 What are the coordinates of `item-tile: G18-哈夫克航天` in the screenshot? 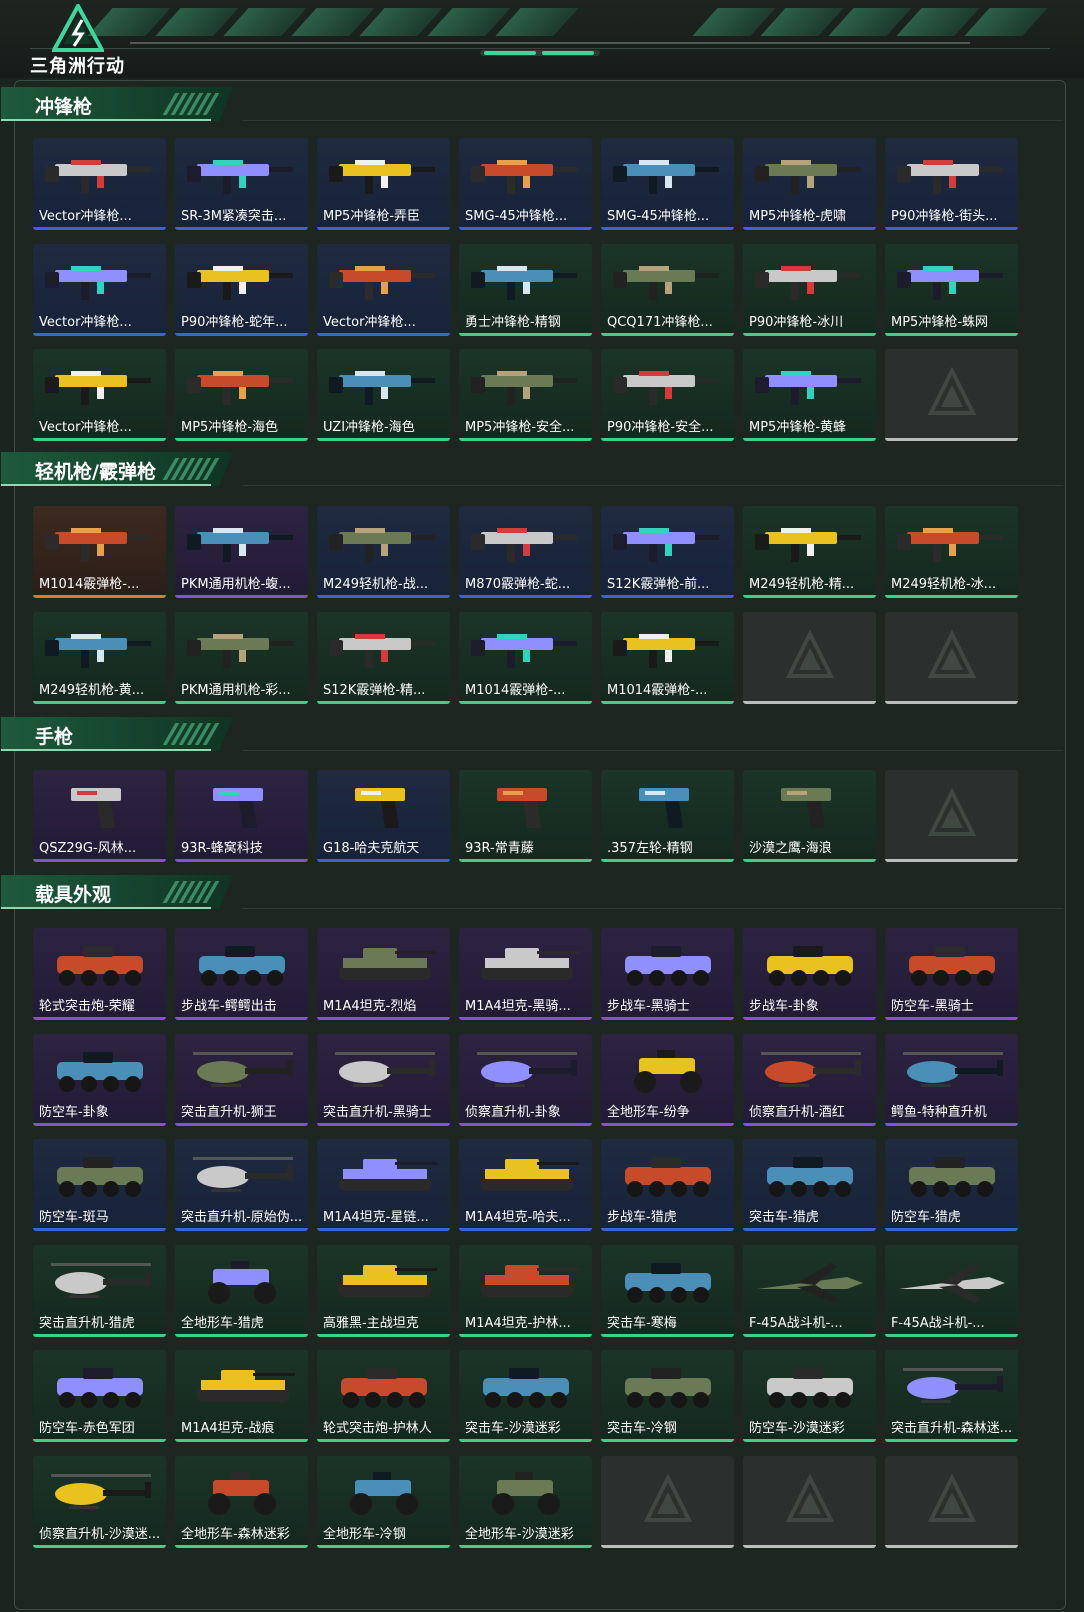 It's located at (383, 816).